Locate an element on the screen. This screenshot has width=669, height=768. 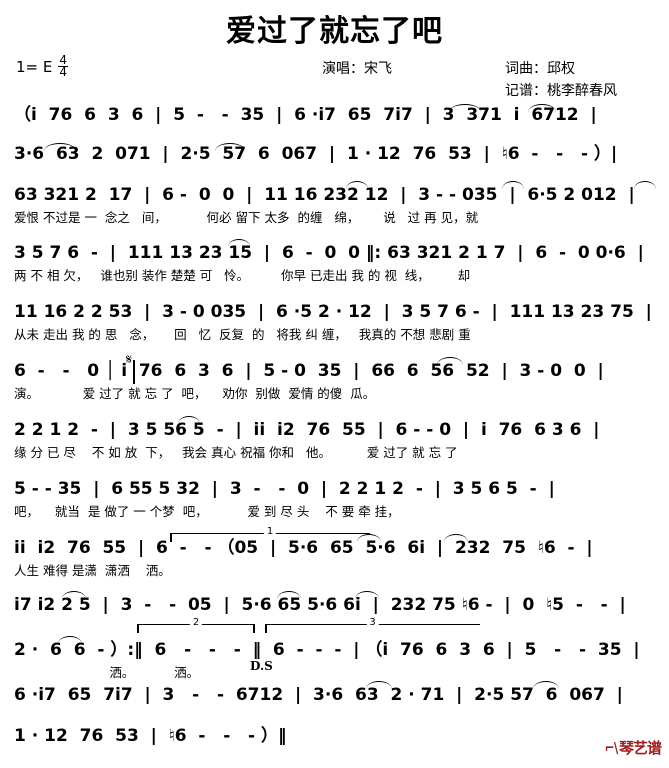
key-label: 1= E is located at coordinates (34, 66).